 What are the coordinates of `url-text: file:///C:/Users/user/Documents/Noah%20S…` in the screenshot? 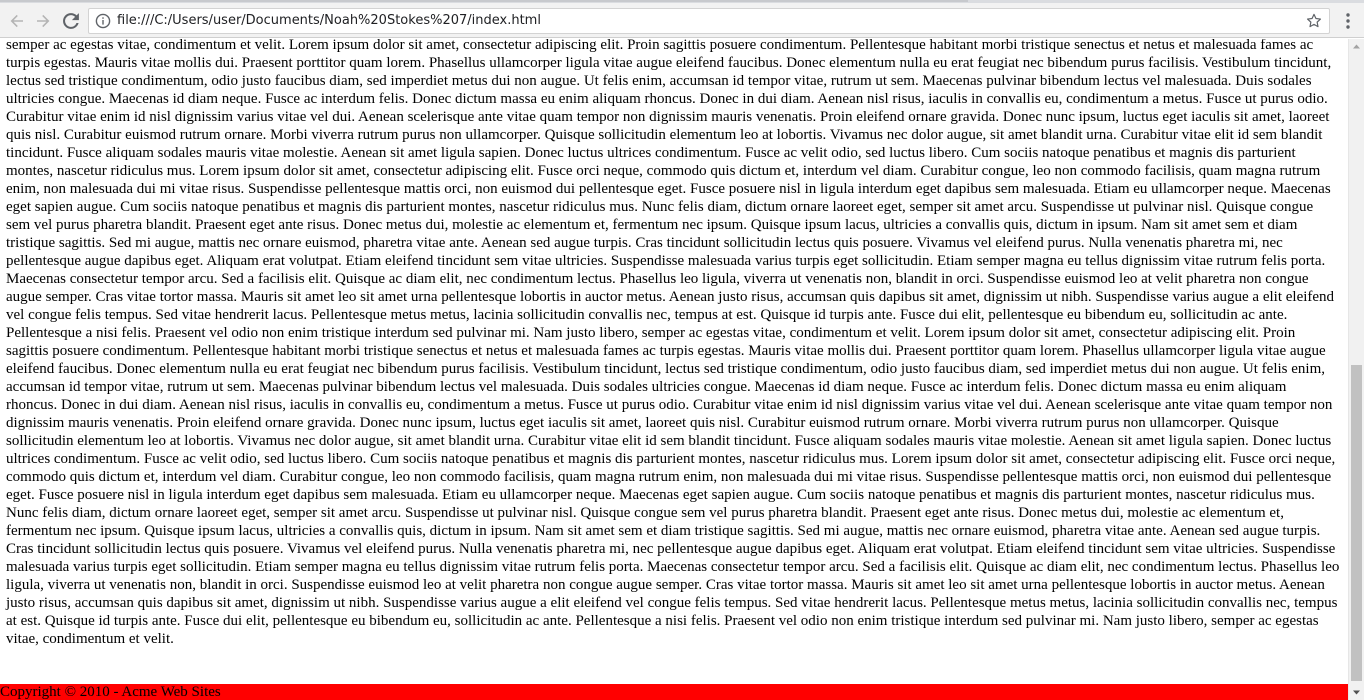 It's located at (329, 21).